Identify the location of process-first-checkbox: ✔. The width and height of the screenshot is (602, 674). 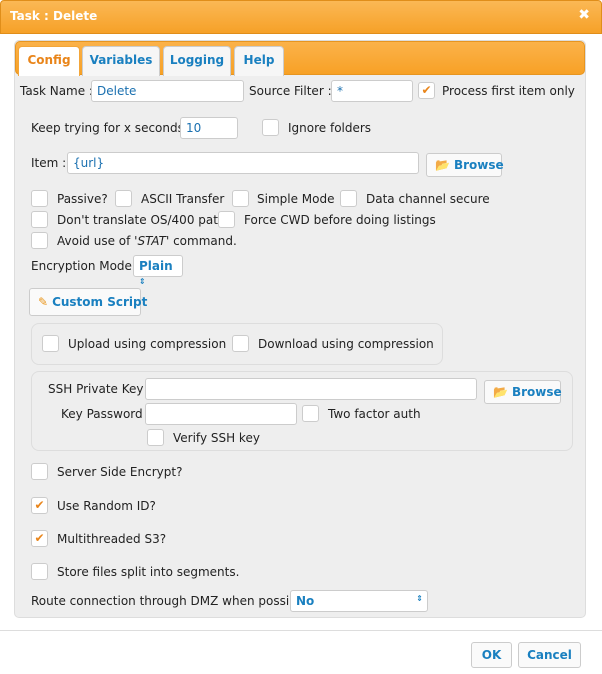
(426, 90).